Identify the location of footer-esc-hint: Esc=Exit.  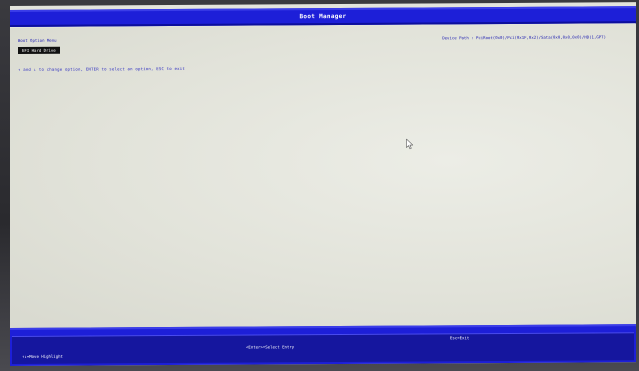
(460, 338).